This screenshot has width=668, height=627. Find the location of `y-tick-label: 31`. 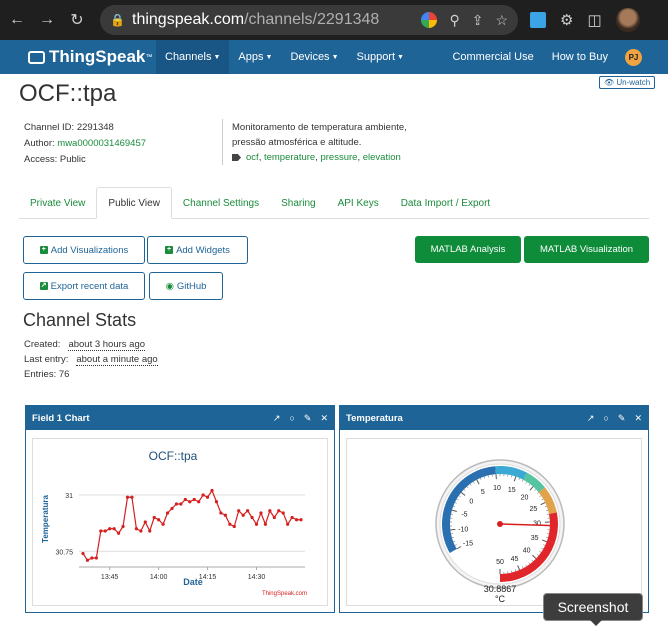

y-tick-label: 31 is located at coordinates (69, 496).